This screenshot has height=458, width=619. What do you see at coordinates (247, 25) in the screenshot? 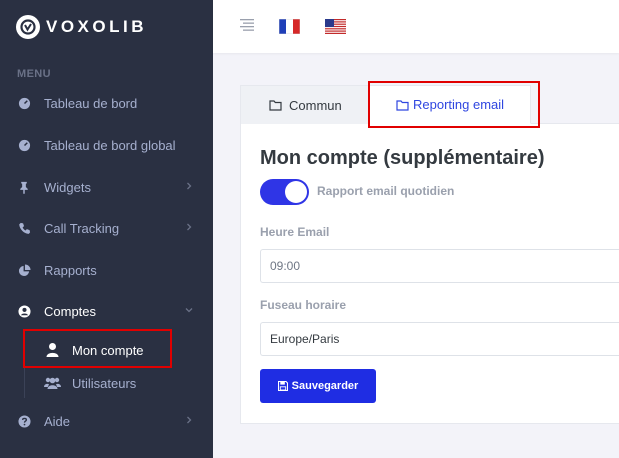
I see `menu-toggle-icon` at bounding box center [247, 25].